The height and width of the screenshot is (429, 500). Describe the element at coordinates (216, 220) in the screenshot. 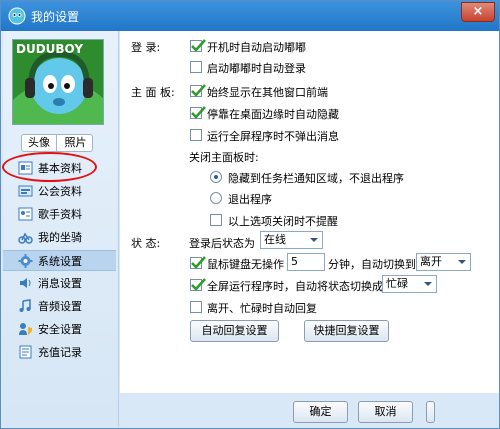

I see `no-remind-checkbox` at that location.